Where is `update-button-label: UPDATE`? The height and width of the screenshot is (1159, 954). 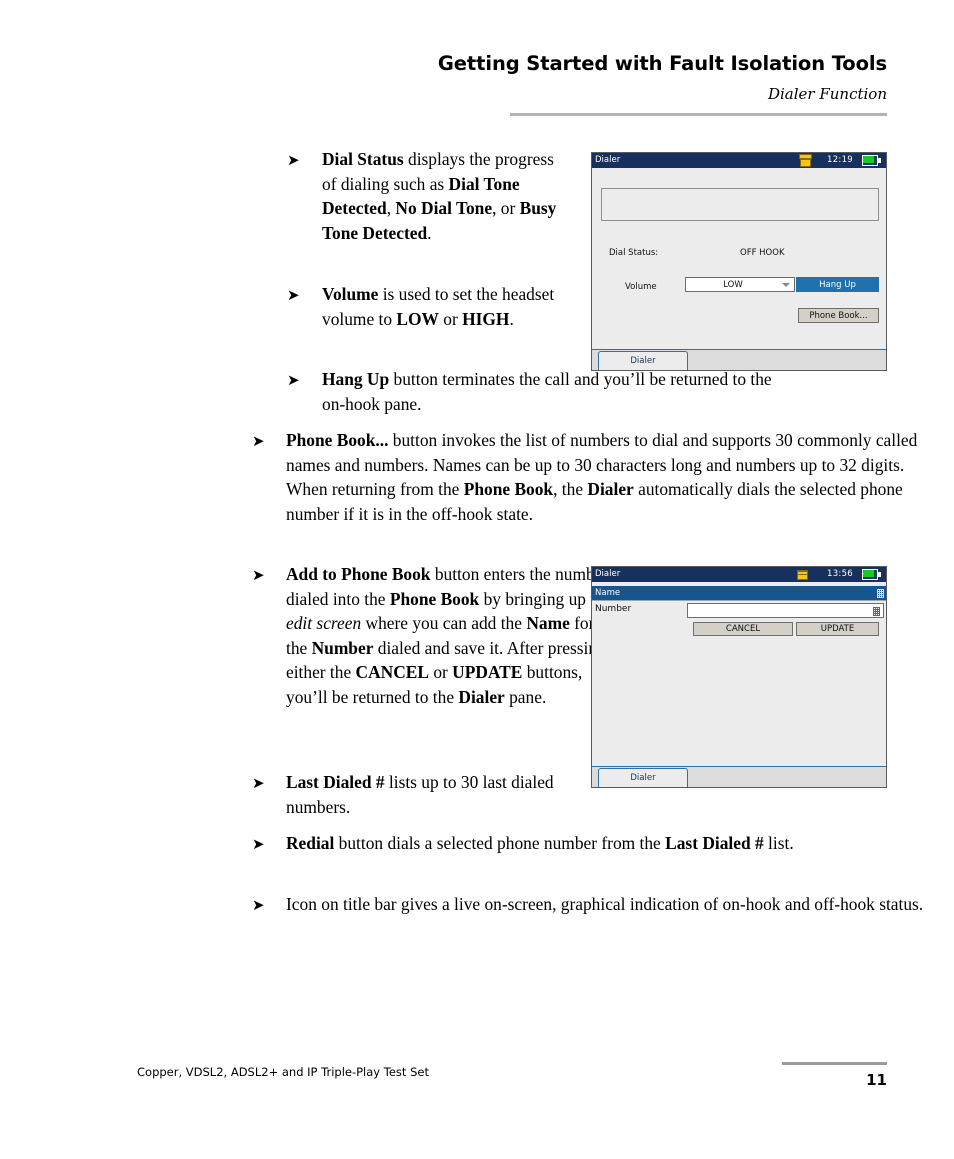
update-button-label: UPDATE is located at coordinates (837, 629).